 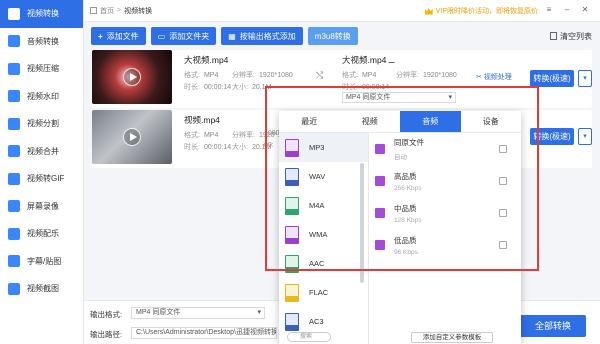 What do you see at coordinates (93, 10) in the screenshot?
I see `home-icon` at bounding box center [93, 10].